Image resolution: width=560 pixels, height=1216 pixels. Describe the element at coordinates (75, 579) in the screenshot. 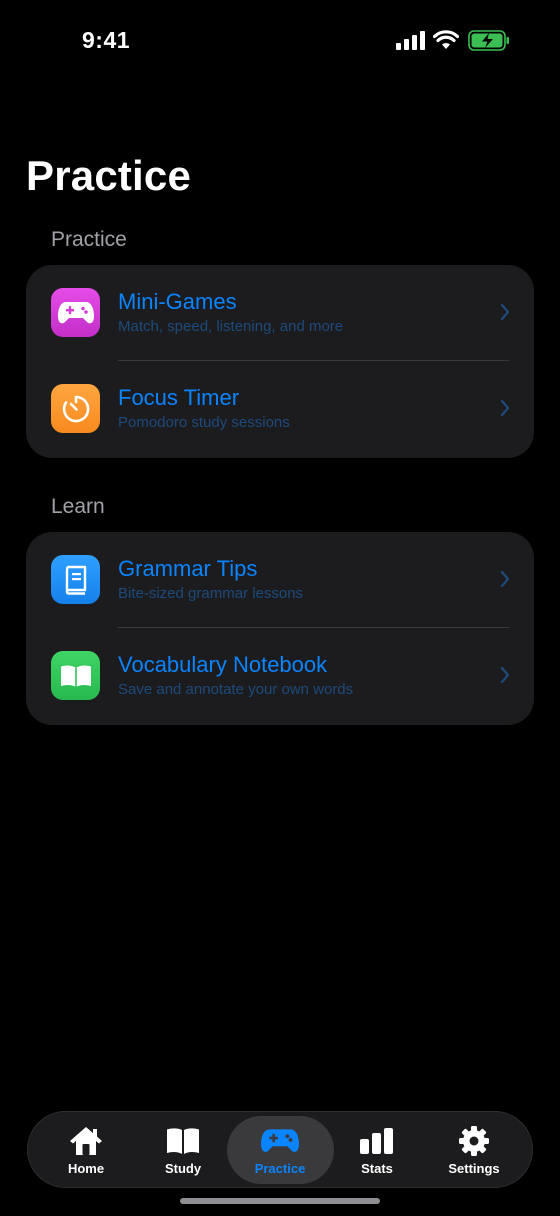

I see `book-icon` at that location.